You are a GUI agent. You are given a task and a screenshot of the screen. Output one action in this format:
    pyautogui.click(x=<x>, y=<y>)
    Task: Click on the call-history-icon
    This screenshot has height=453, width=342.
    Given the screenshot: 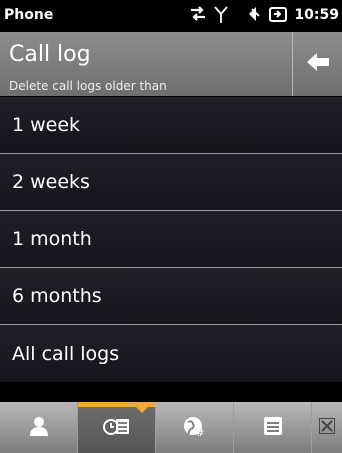 What is the action you would take?
    pyautogui.click(x=116, y=428)
    